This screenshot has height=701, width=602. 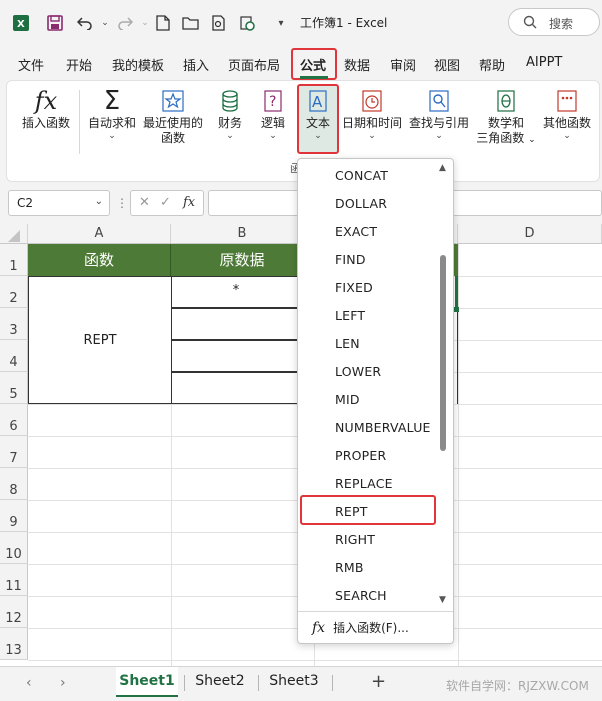 What do you see at coordinates (14, 452) in the screenshot?
I see `row-header-7: 7` at bounding box center [14, 452].